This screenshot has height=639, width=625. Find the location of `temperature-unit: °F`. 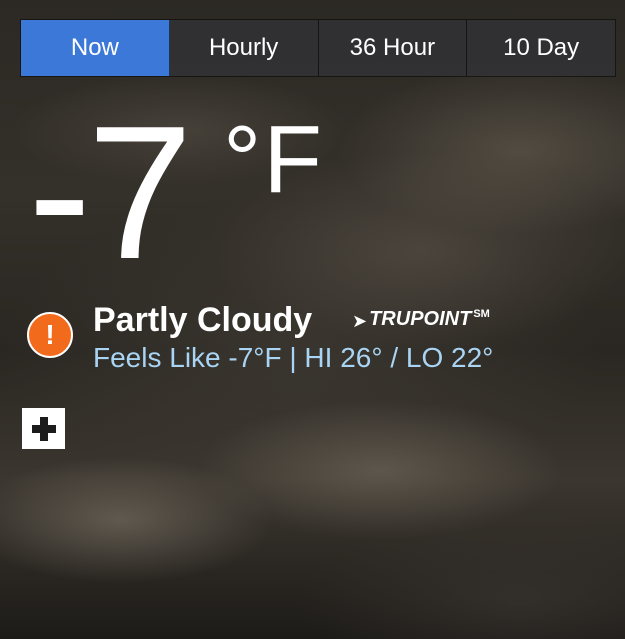

temperature-unit: °F is located at coordinates (274, 159).